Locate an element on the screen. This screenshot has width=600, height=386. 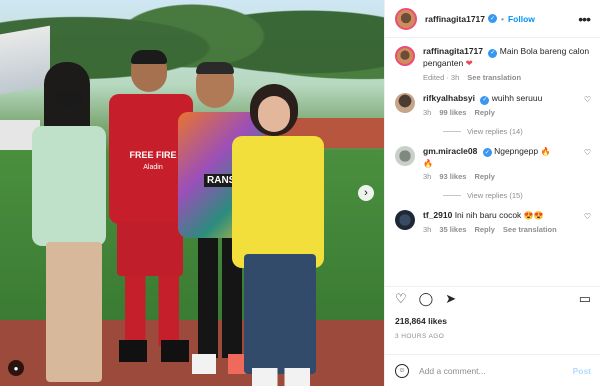
jeans is located at coordinates (280, 314).